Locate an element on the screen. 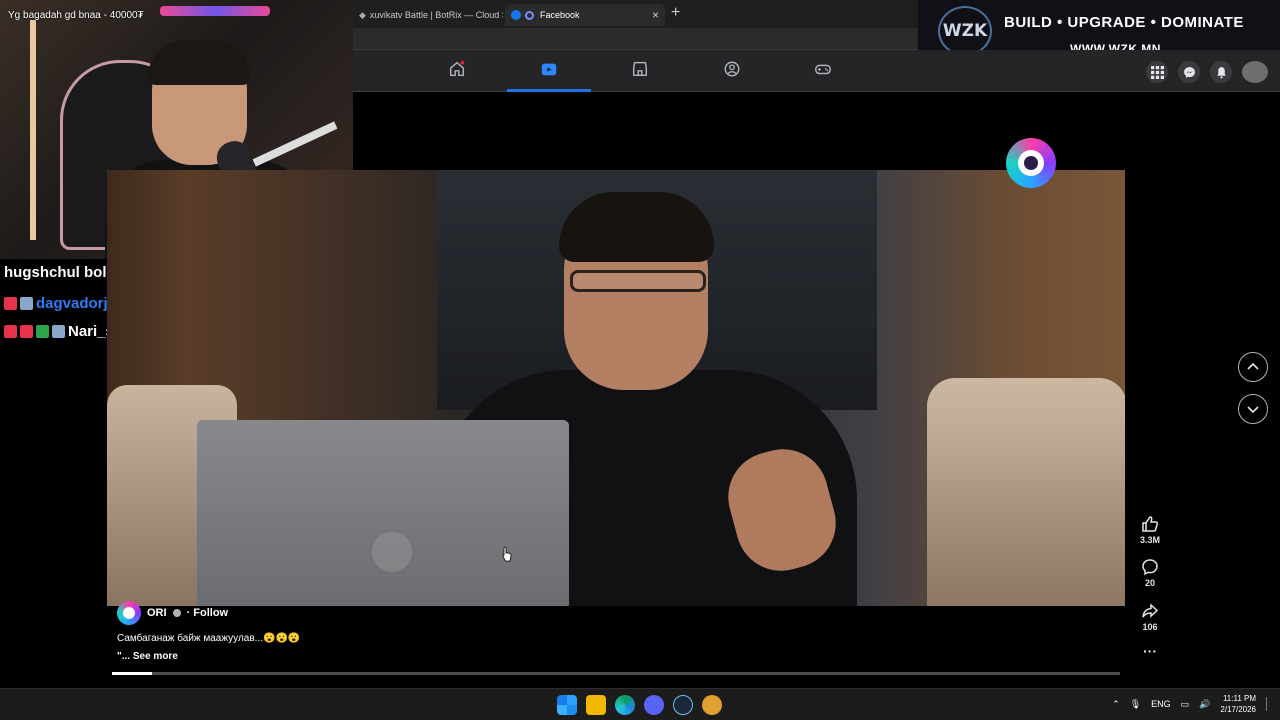 The image size is (1280, 720). post-author: ORI · Follow is located at coordinates (172, 613).